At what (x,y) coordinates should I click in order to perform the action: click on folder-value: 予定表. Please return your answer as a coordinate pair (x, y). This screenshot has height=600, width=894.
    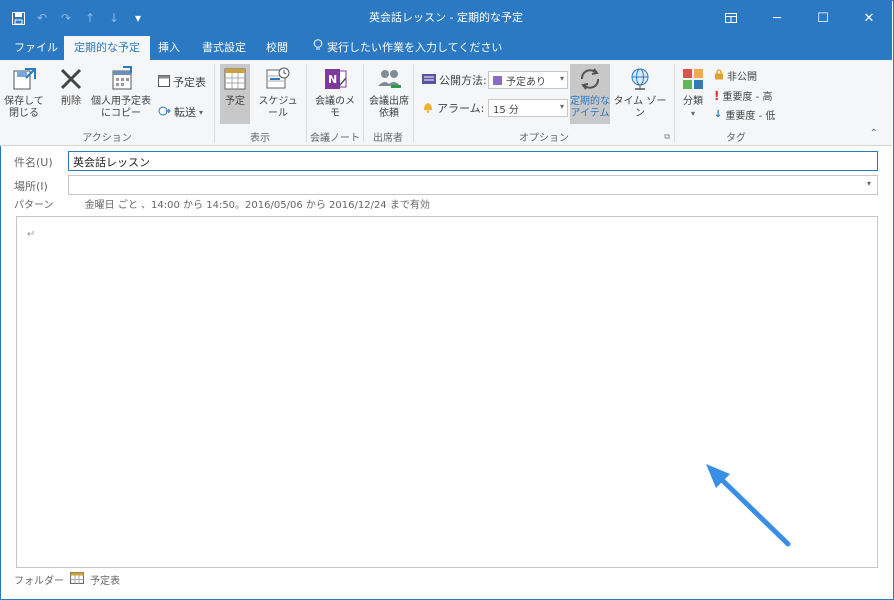
    Looking at the image, I should click on (105, 581).